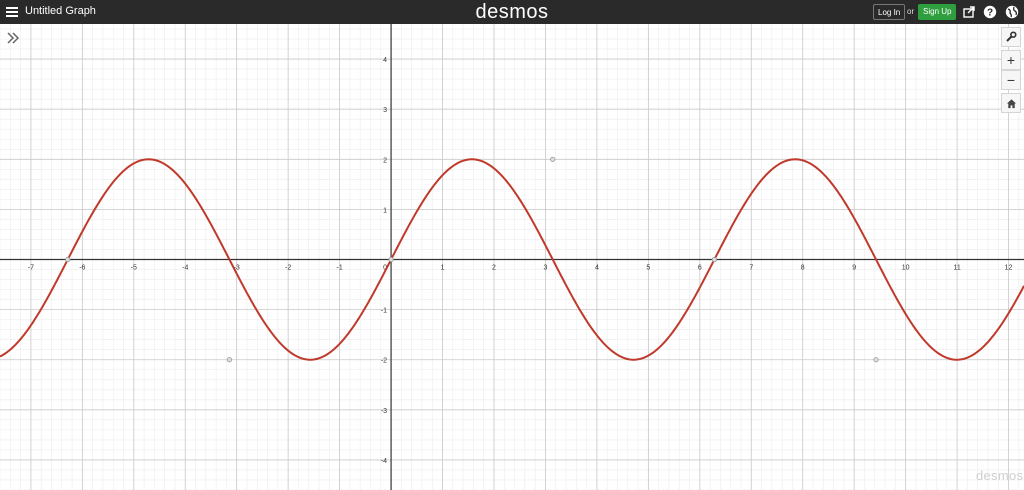 This screenshot has width=1024, height=490. I want to click on home-icon, so click(1011, 103).